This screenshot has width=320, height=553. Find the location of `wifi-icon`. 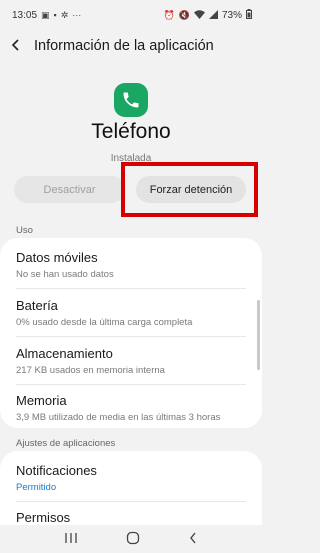

wifi-icon is located at coordinates (199, 15).